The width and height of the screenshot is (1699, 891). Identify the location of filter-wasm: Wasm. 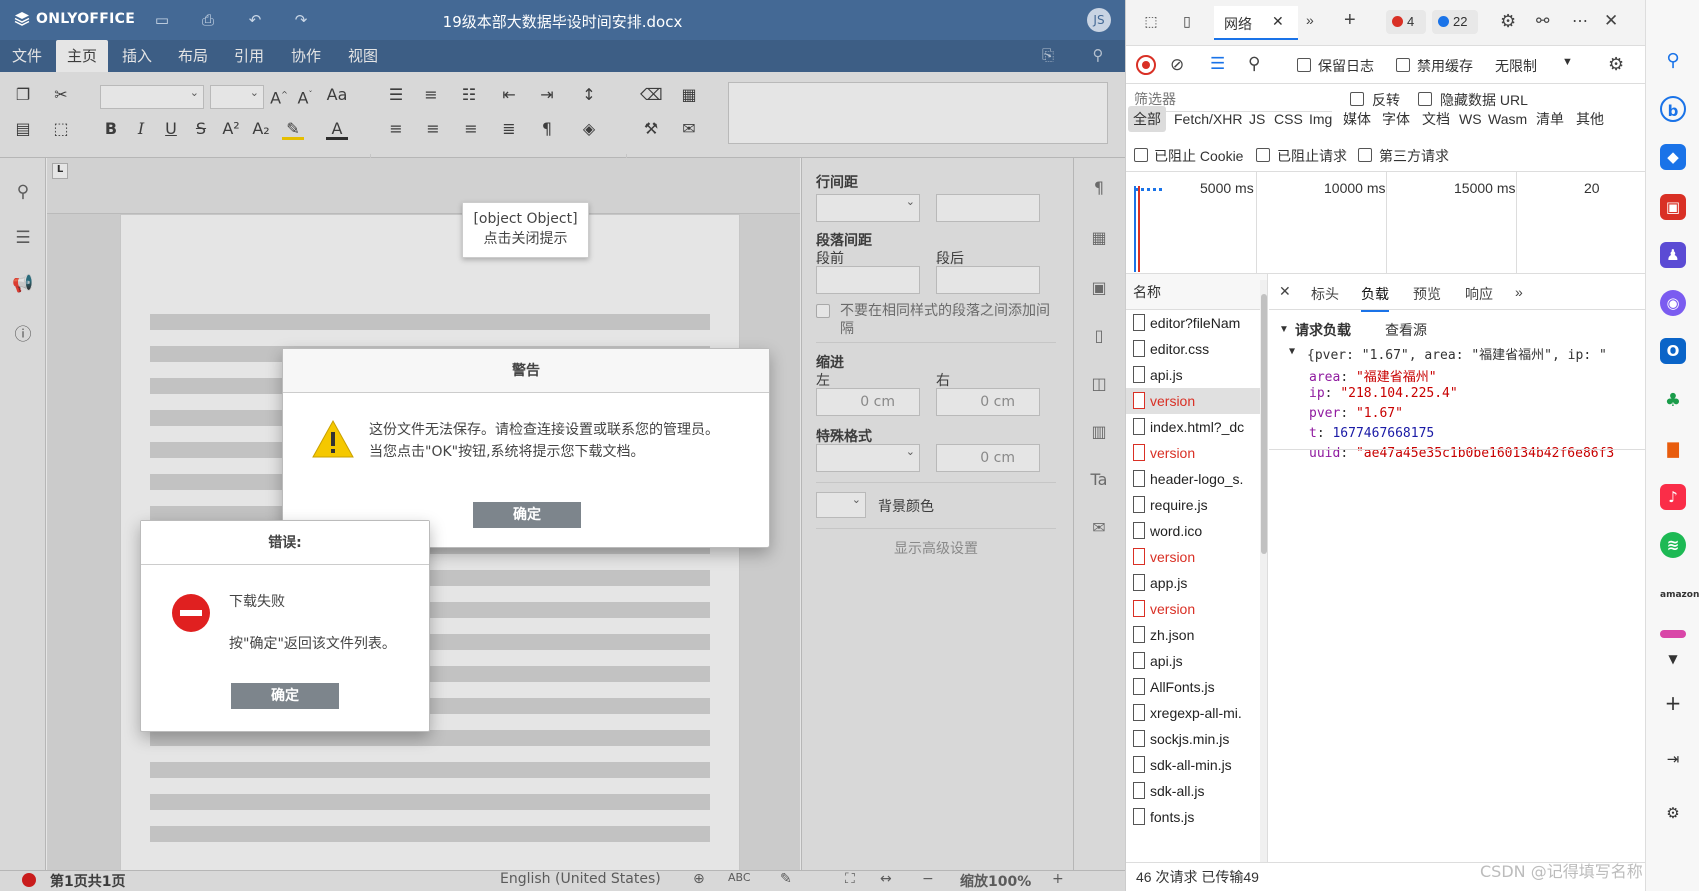
(1507, 119).